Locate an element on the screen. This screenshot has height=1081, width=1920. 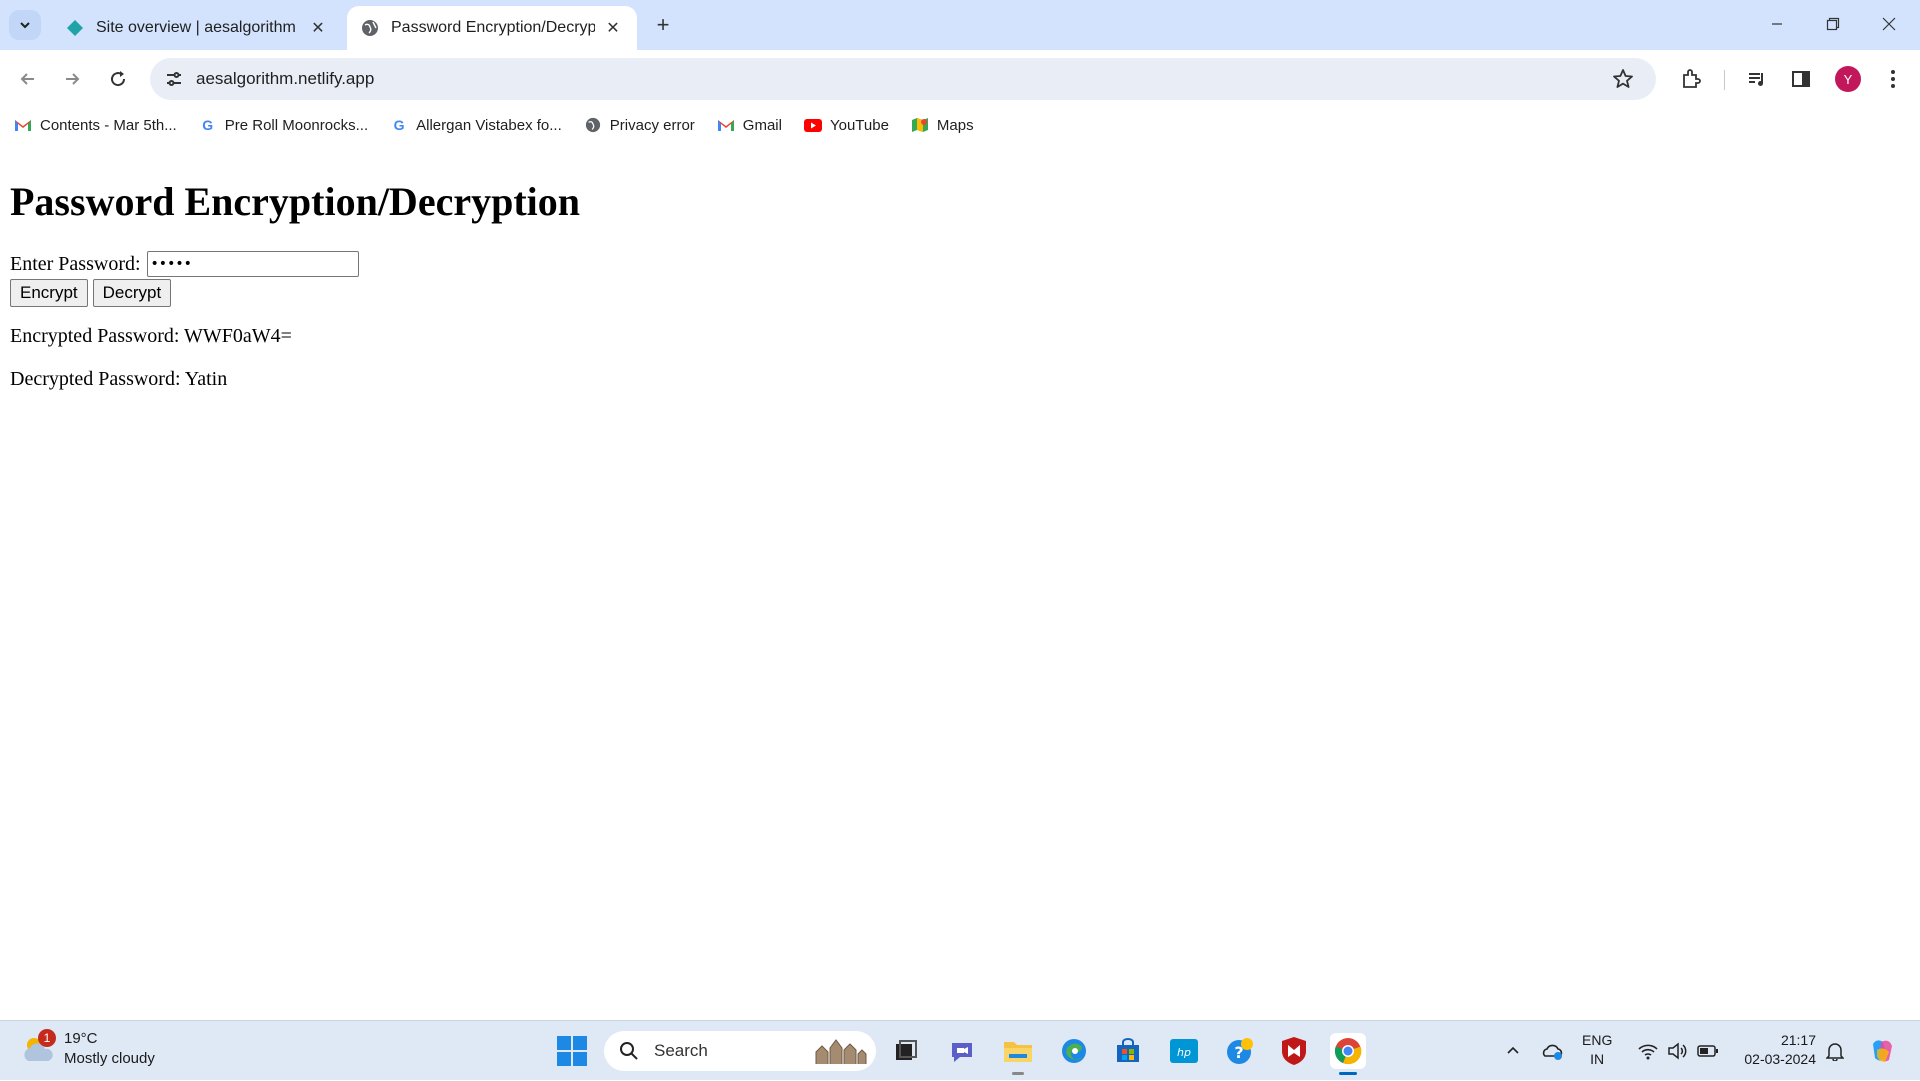
windows-icon is located at coordinates (572, 1051).